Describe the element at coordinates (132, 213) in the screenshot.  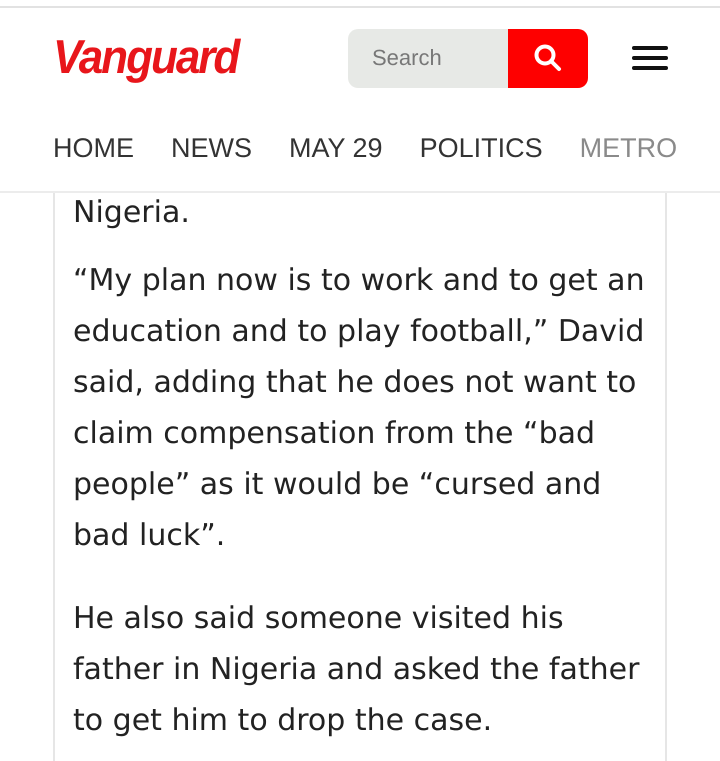
I see `article-paragraph: Nigeria.` at that location.